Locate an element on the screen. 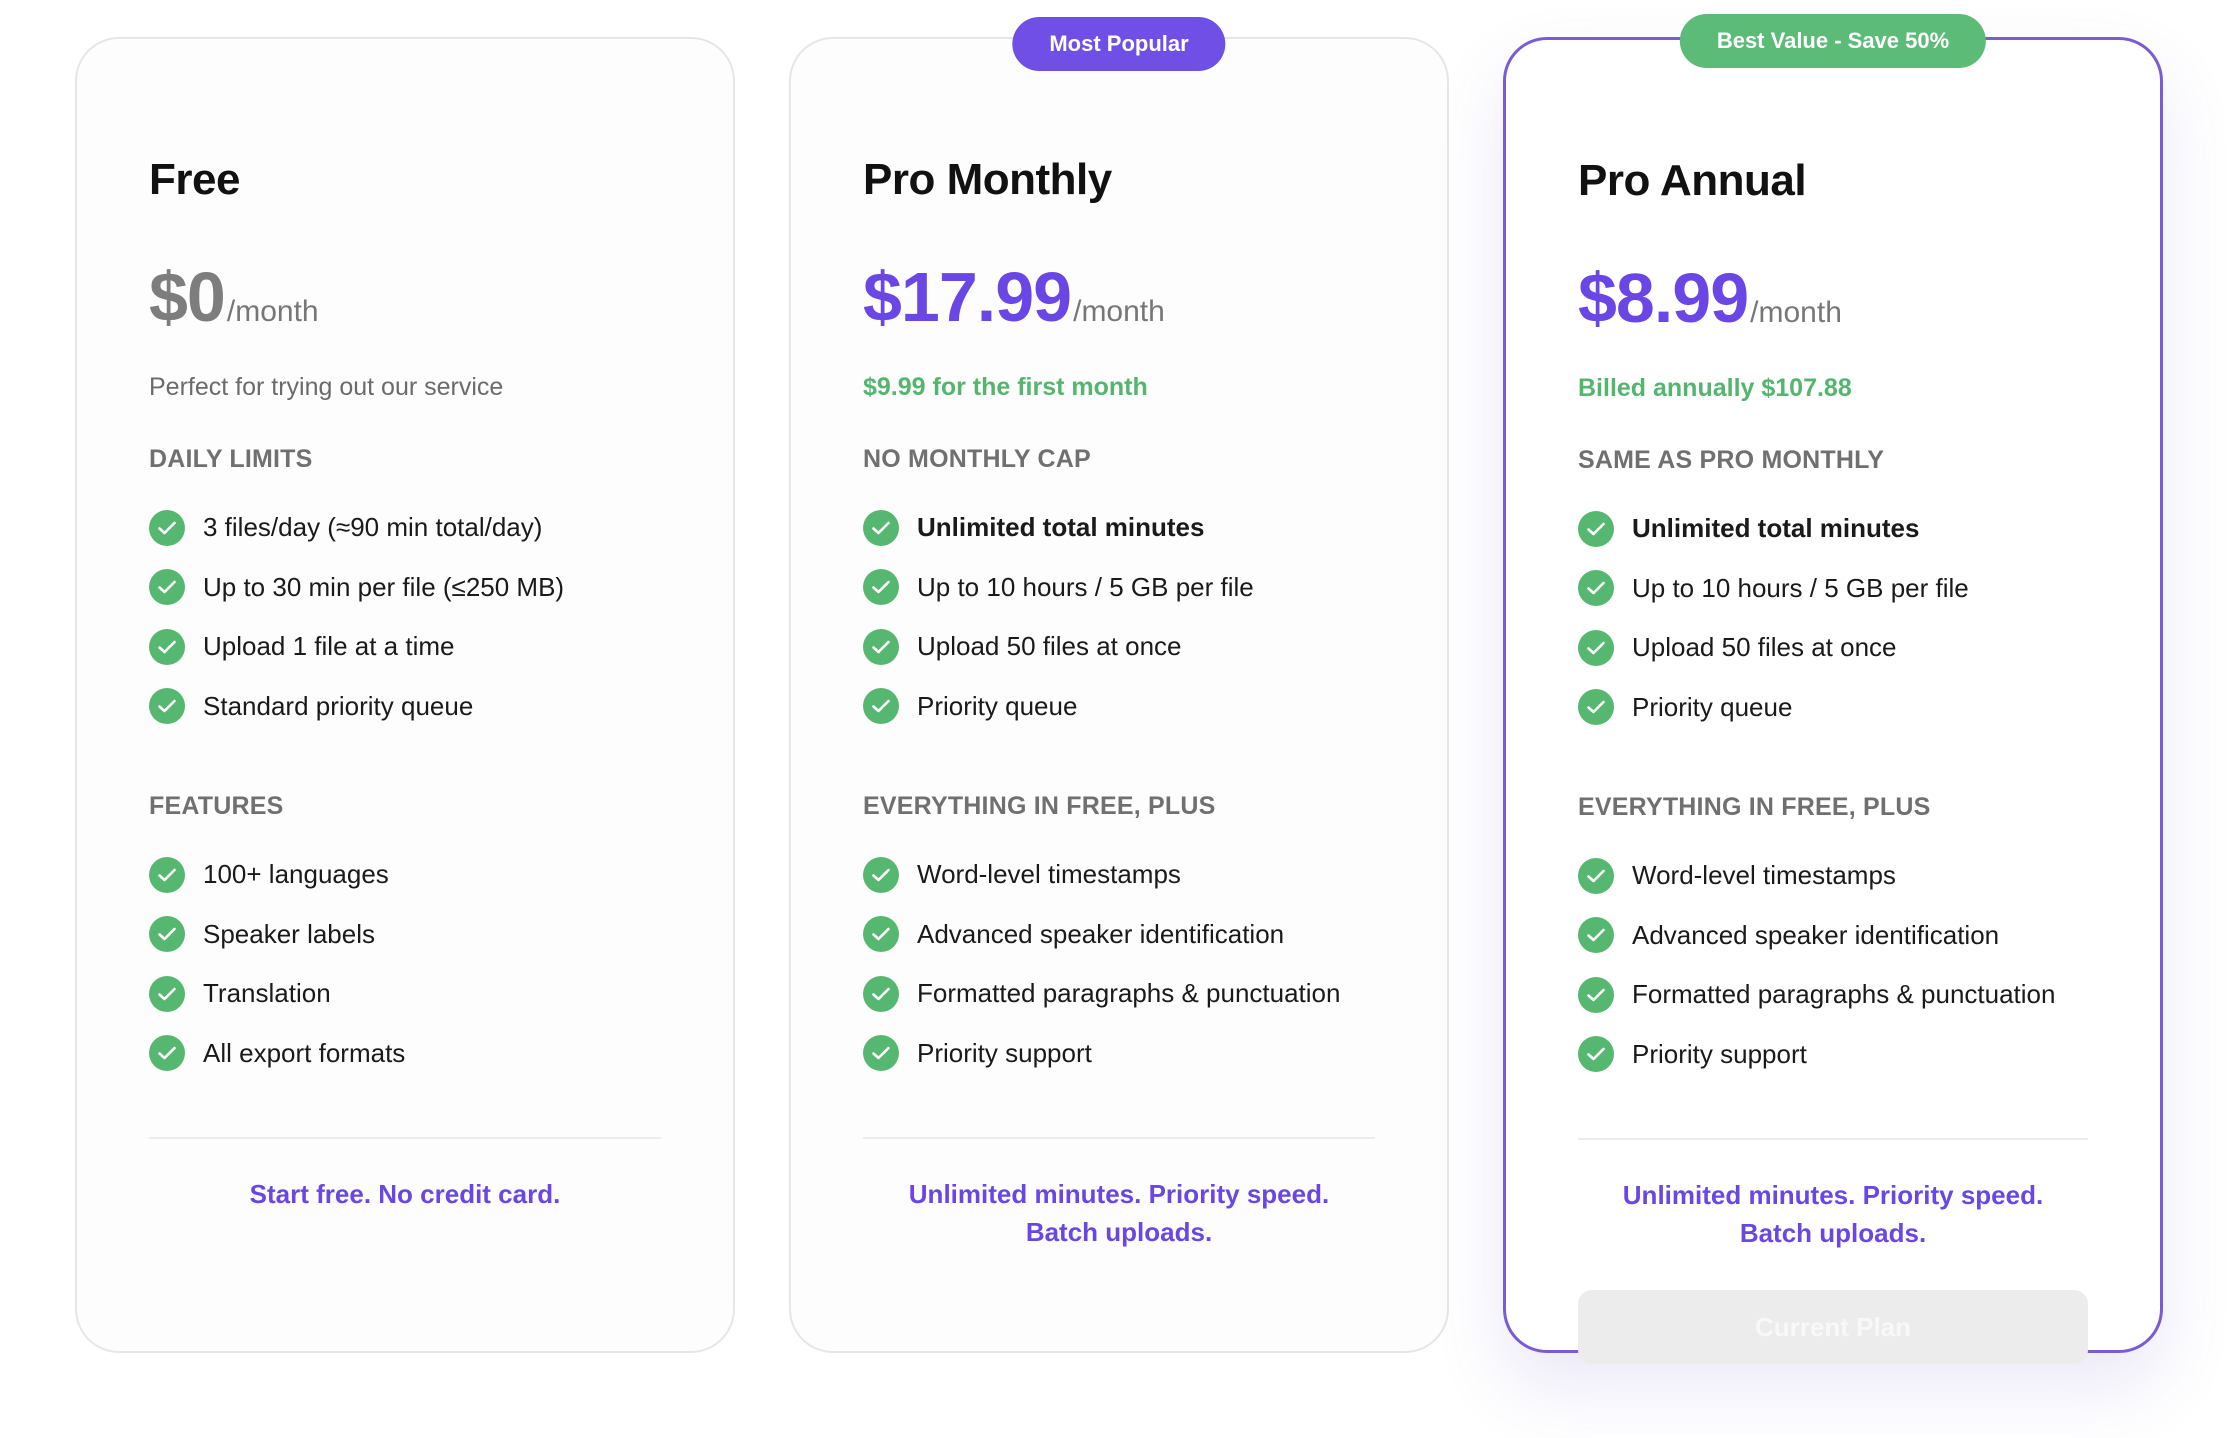  feature-item: All export formats is located at coordinates (405, 1054).